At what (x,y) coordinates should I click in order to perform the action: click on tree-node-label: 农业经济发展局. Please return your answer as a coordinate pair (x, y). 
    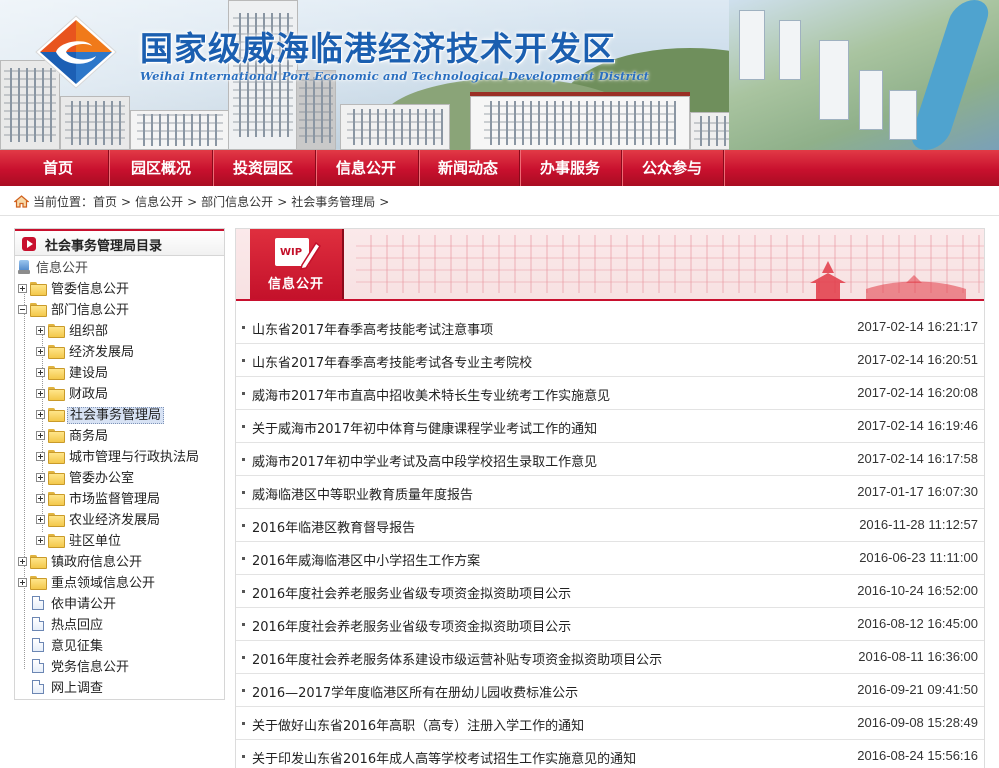
    Looking at the image, I should click on (115, 520).